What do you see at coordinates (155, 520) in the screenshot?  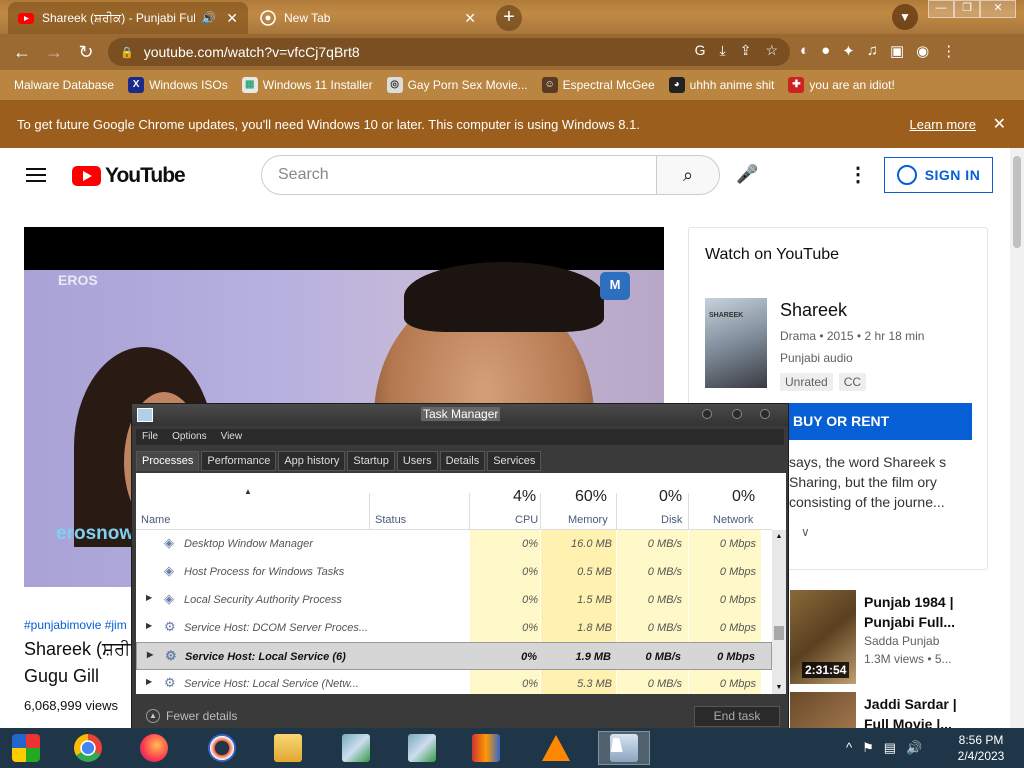 I see `column-name: Name` at bounding box center [155, 520].